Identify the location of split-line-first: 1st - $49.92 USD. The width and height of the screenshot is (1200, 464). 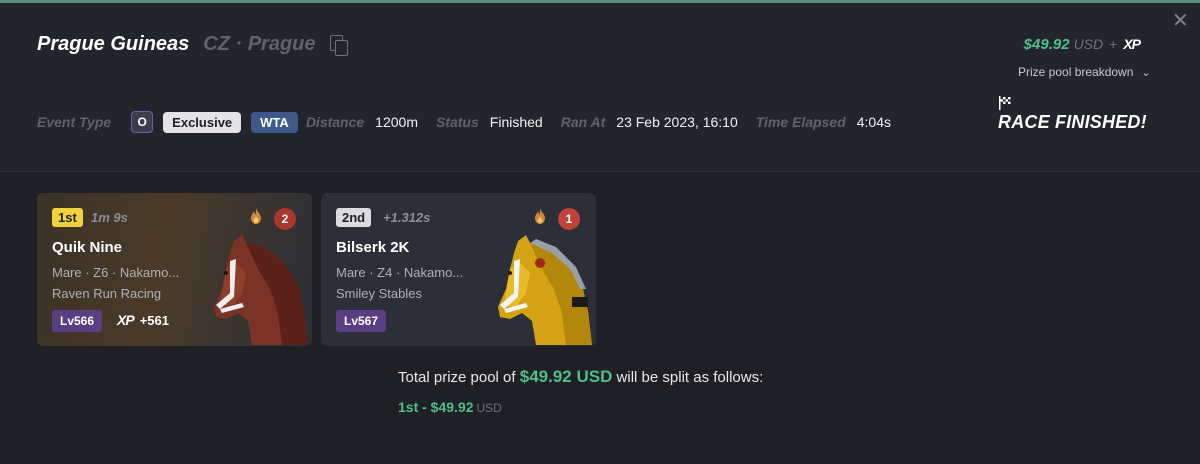
(450, 407).